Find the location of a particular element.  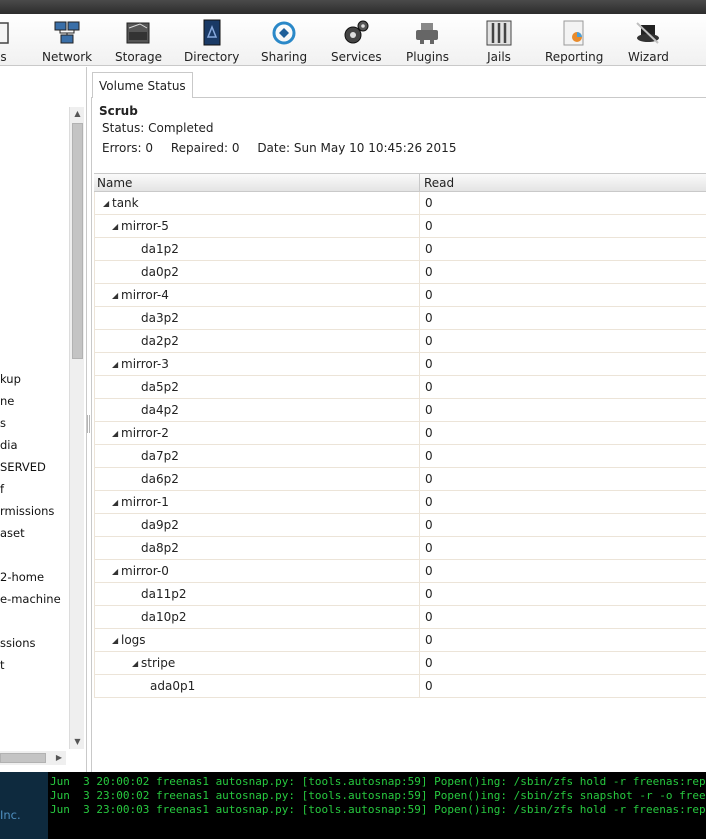

row-name-label: da10p2 is located at coordinates (164, 617).